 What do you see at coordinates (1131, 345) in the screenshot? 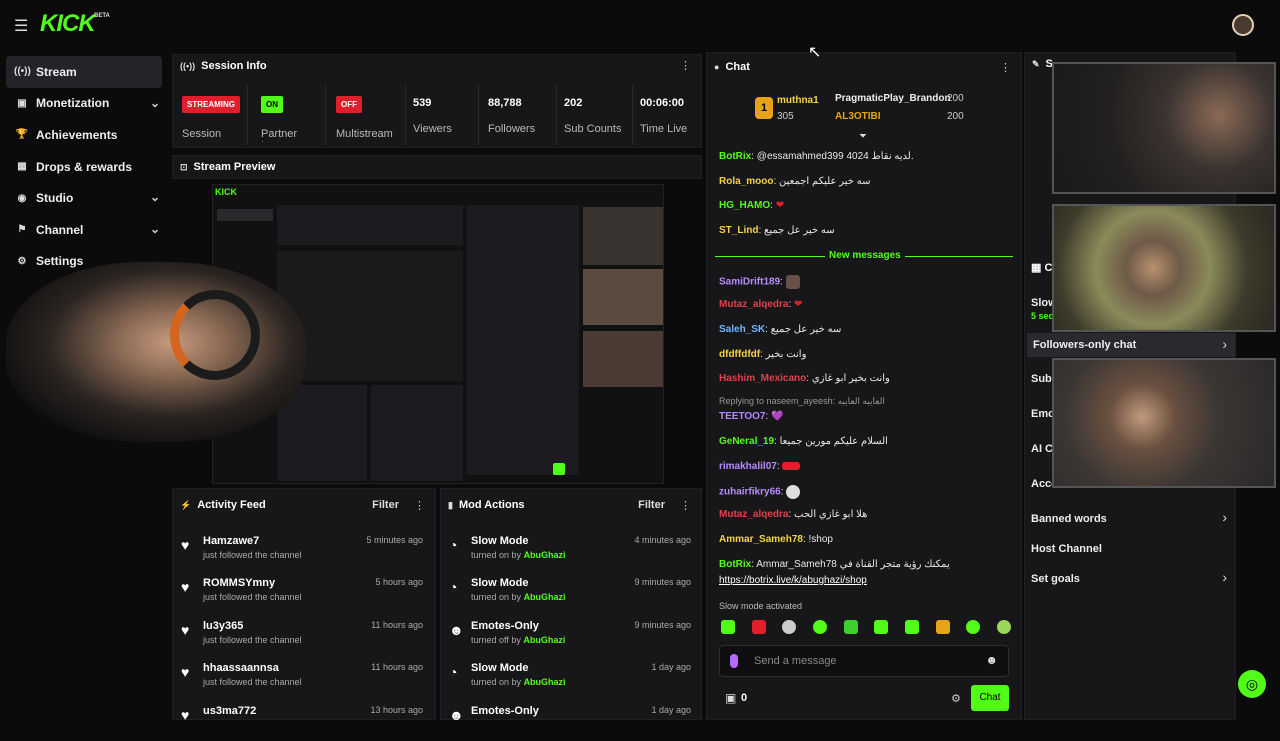
I see `followers-only-setting: Followers-only chat ›` at bounding box center [1131, 345].